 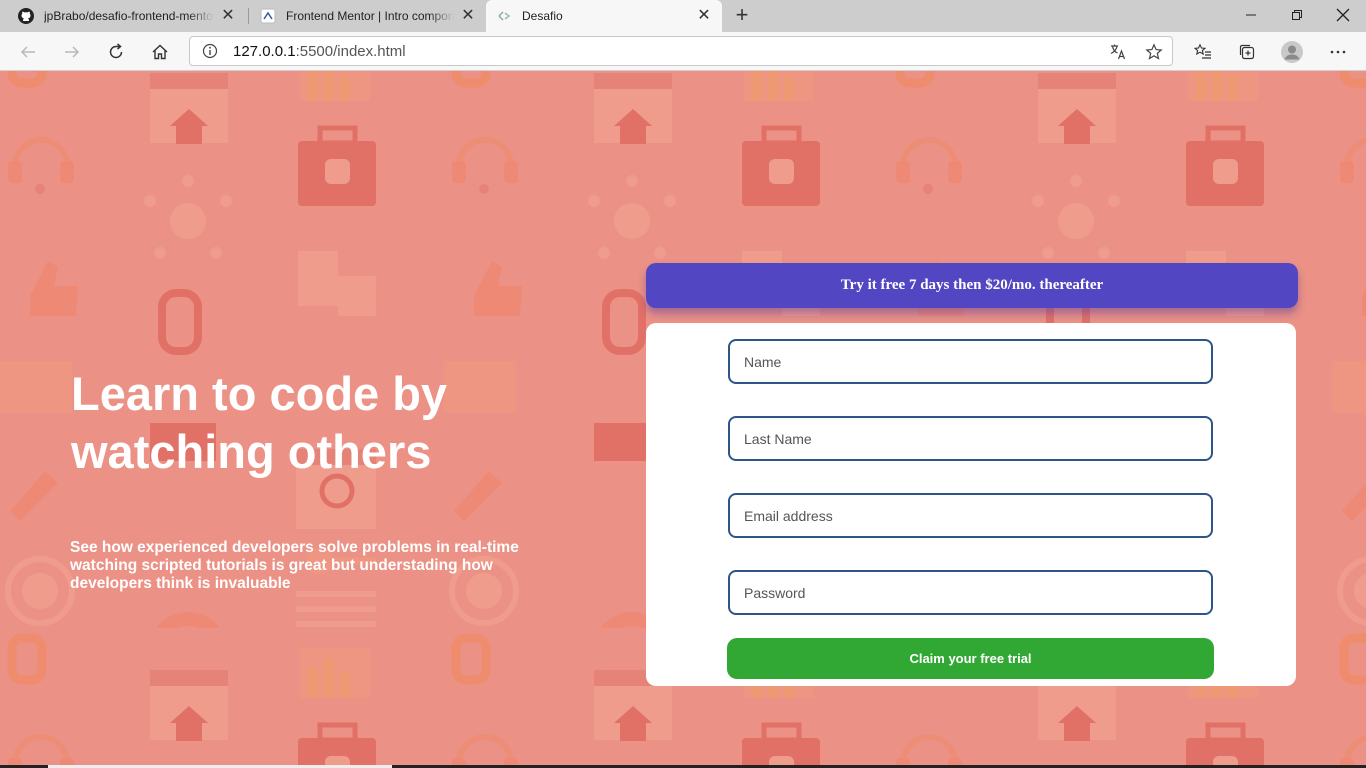 I want to click on address-bar: 127.0.0.1:5500/index.html, so click(x=681, y=51).